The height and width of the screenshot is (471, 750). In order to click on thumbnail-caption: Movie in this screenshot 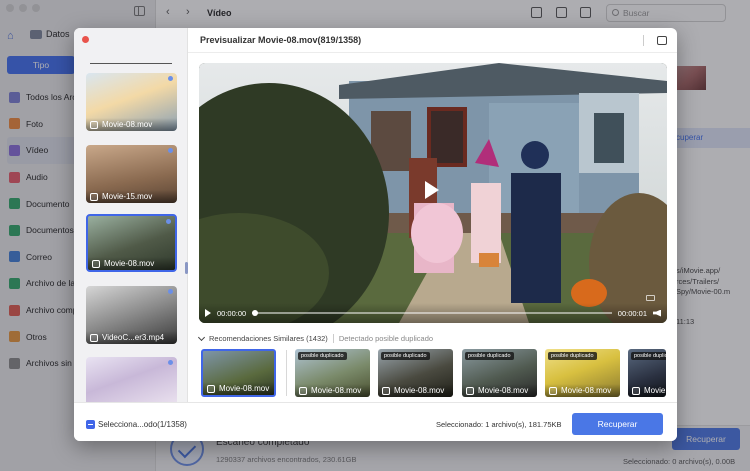, I will do `click(647, 390)`.